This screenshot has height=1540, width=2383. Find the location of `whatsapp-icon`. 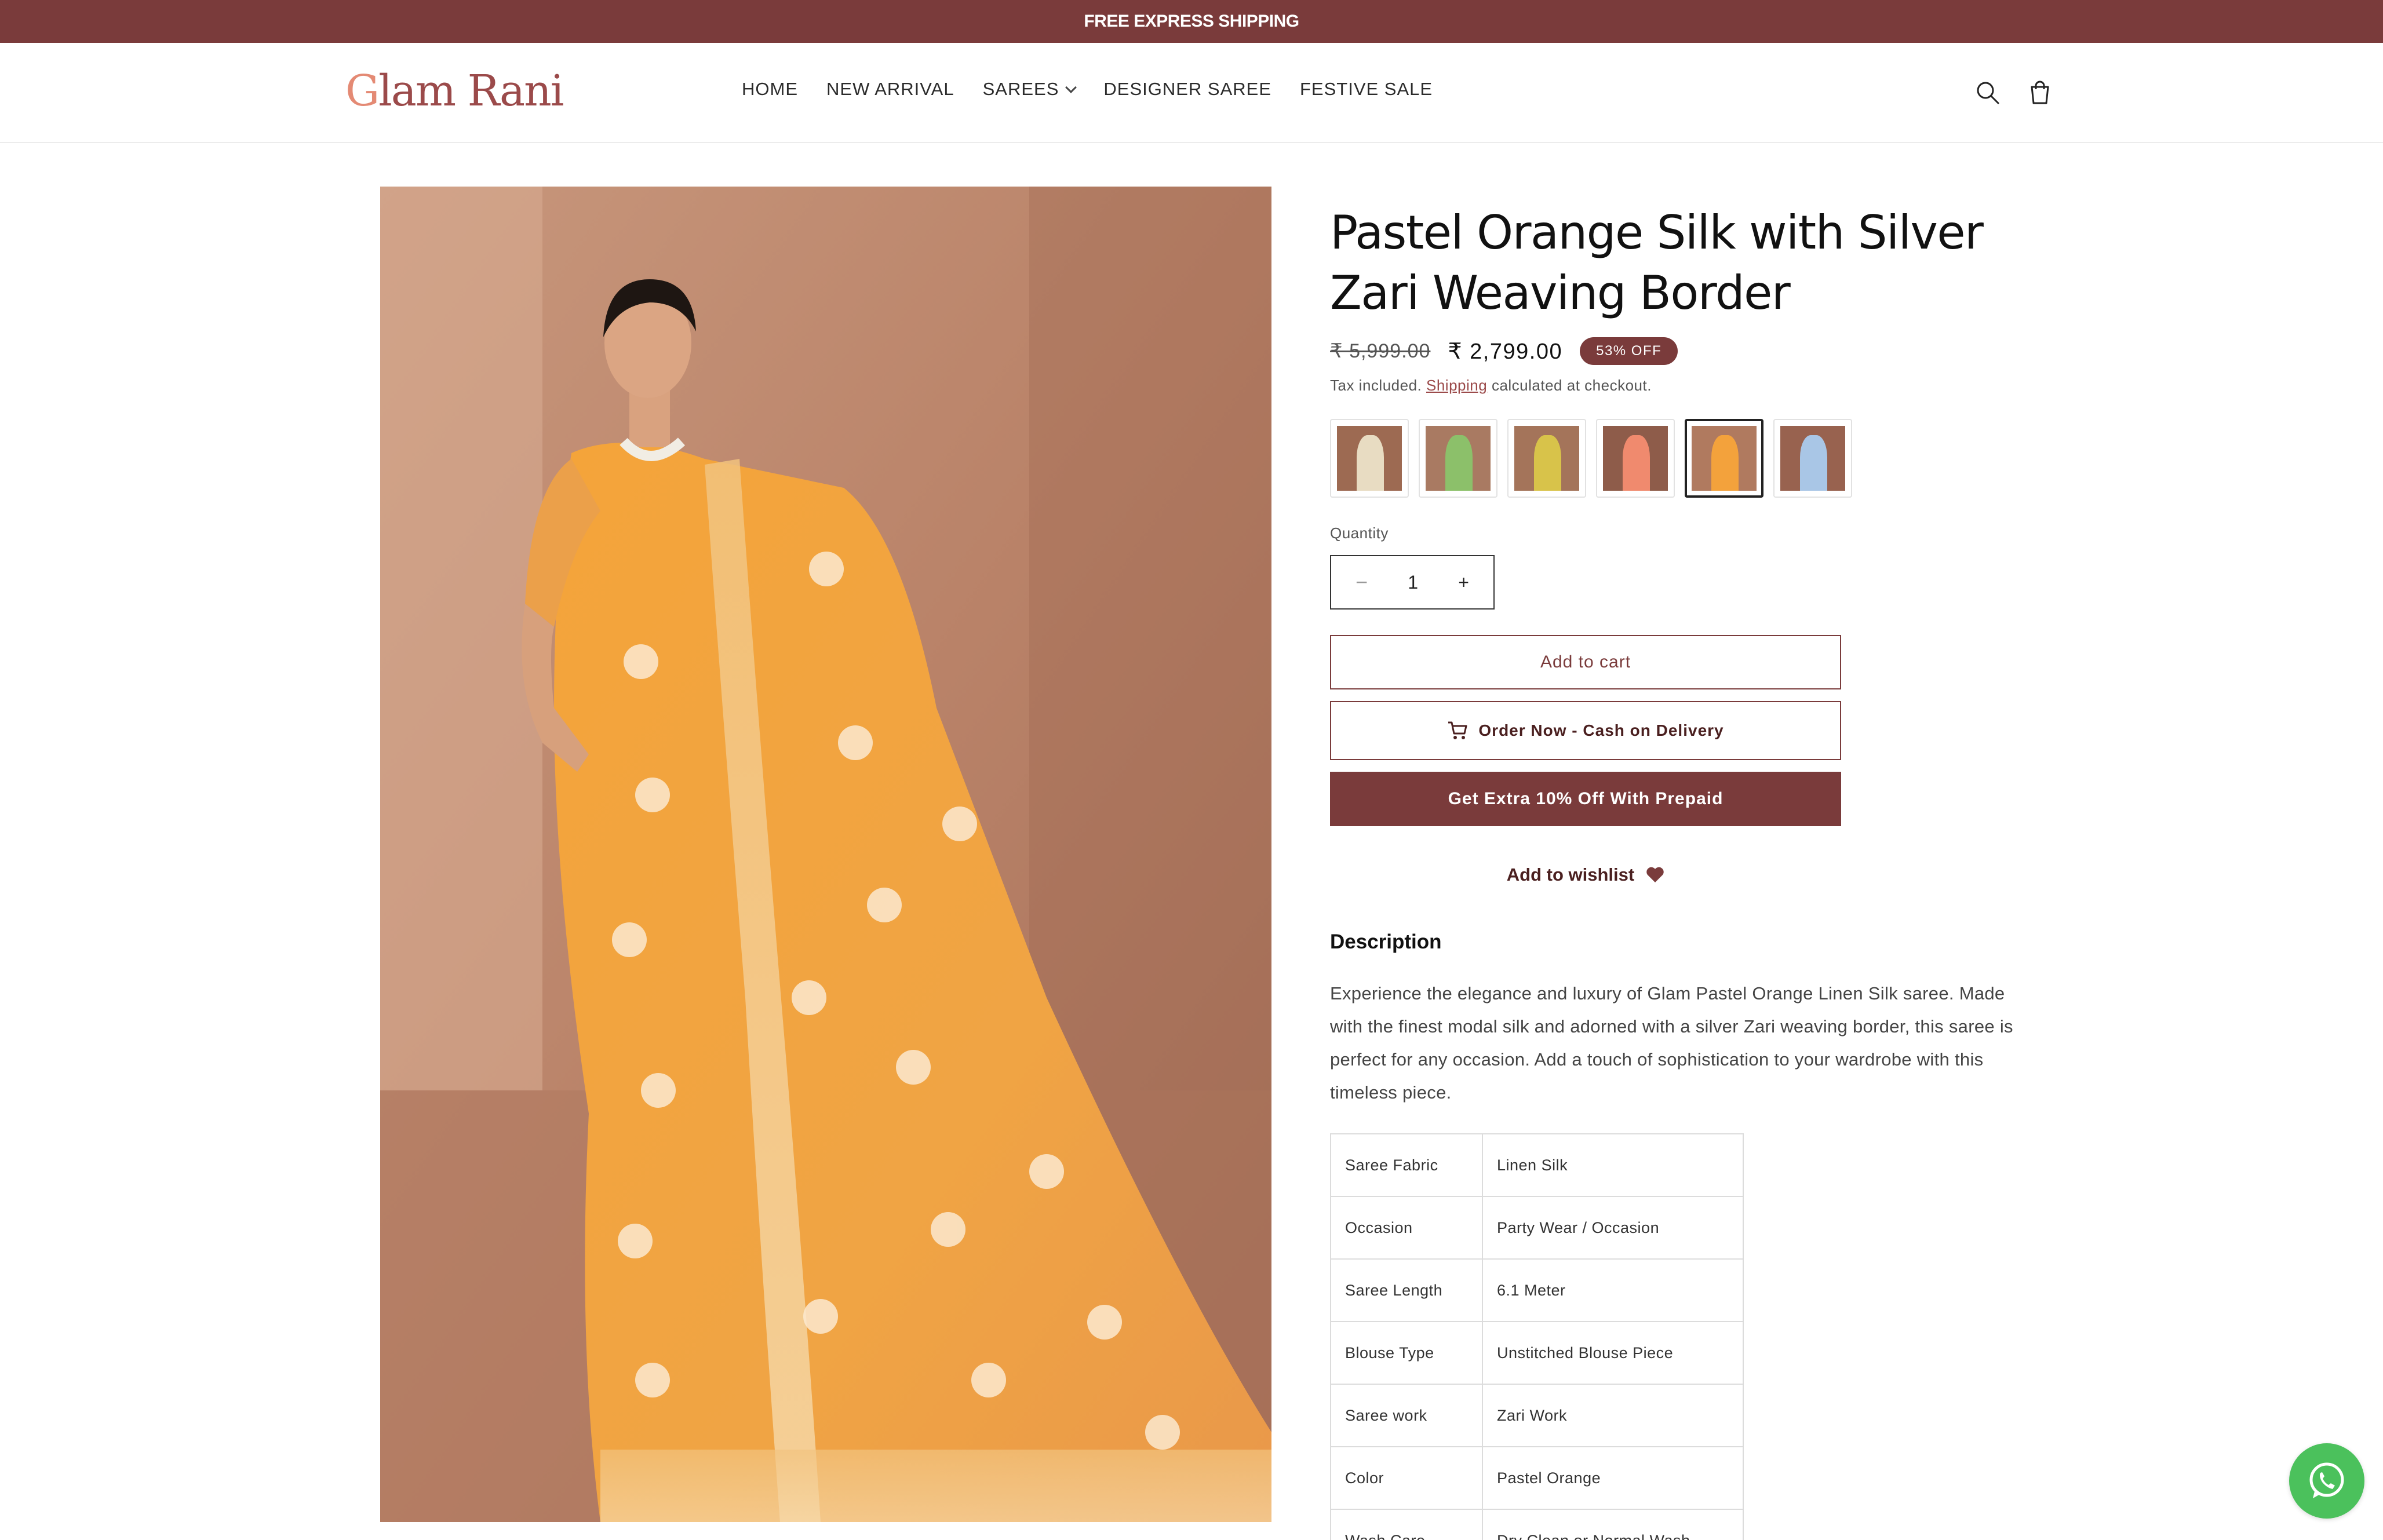

whatsapp-icon is located at coordinates (2326, 1480).